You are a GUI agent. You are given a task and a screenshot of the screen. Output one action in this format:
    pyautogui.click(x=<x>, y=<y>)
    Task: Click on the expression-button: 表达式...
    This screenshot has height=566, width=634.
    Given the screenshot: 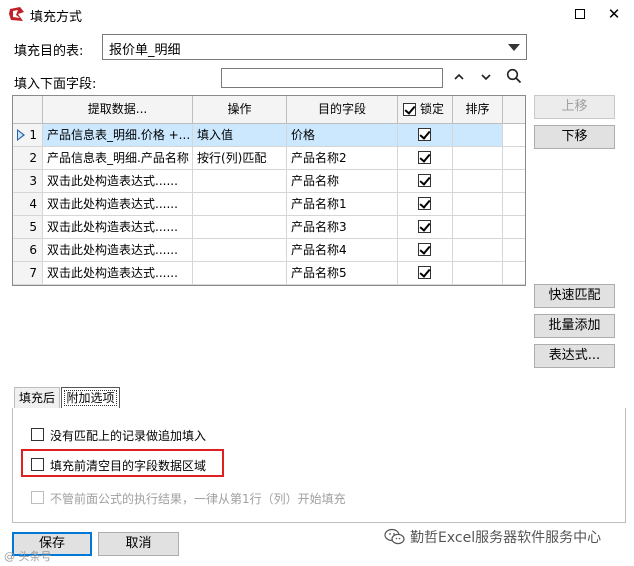 What is the action you would take?
    pyautogui.click(x=574, y=356)
    